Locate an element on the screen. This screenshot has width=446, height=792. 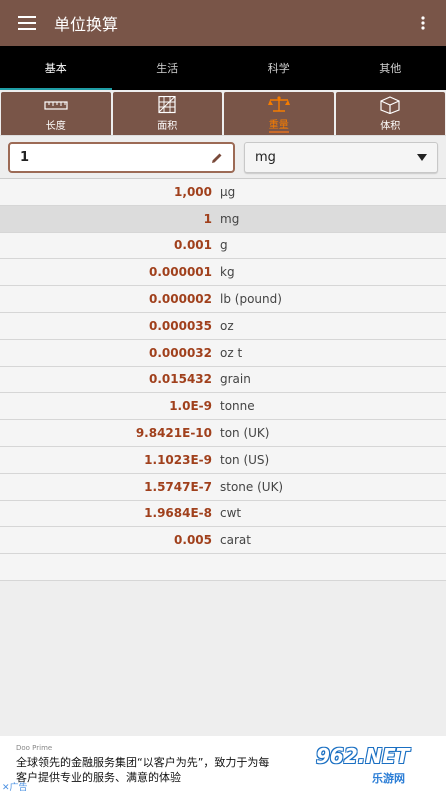
result-row: 0.000035 oz is located at coordinates (223, 326).